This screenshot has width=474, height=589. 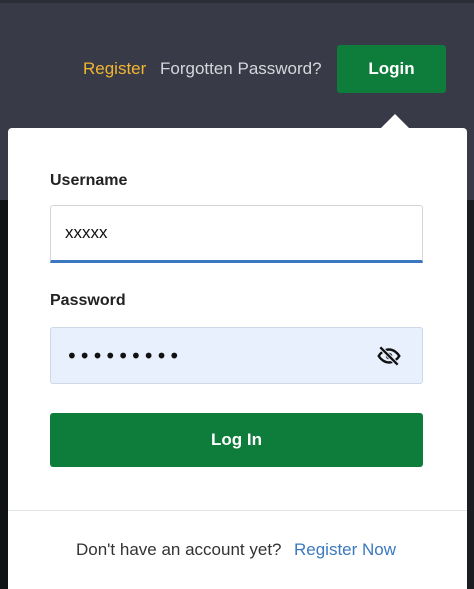 I want to click on header-register-link: Register, so click(x=114, y=69).